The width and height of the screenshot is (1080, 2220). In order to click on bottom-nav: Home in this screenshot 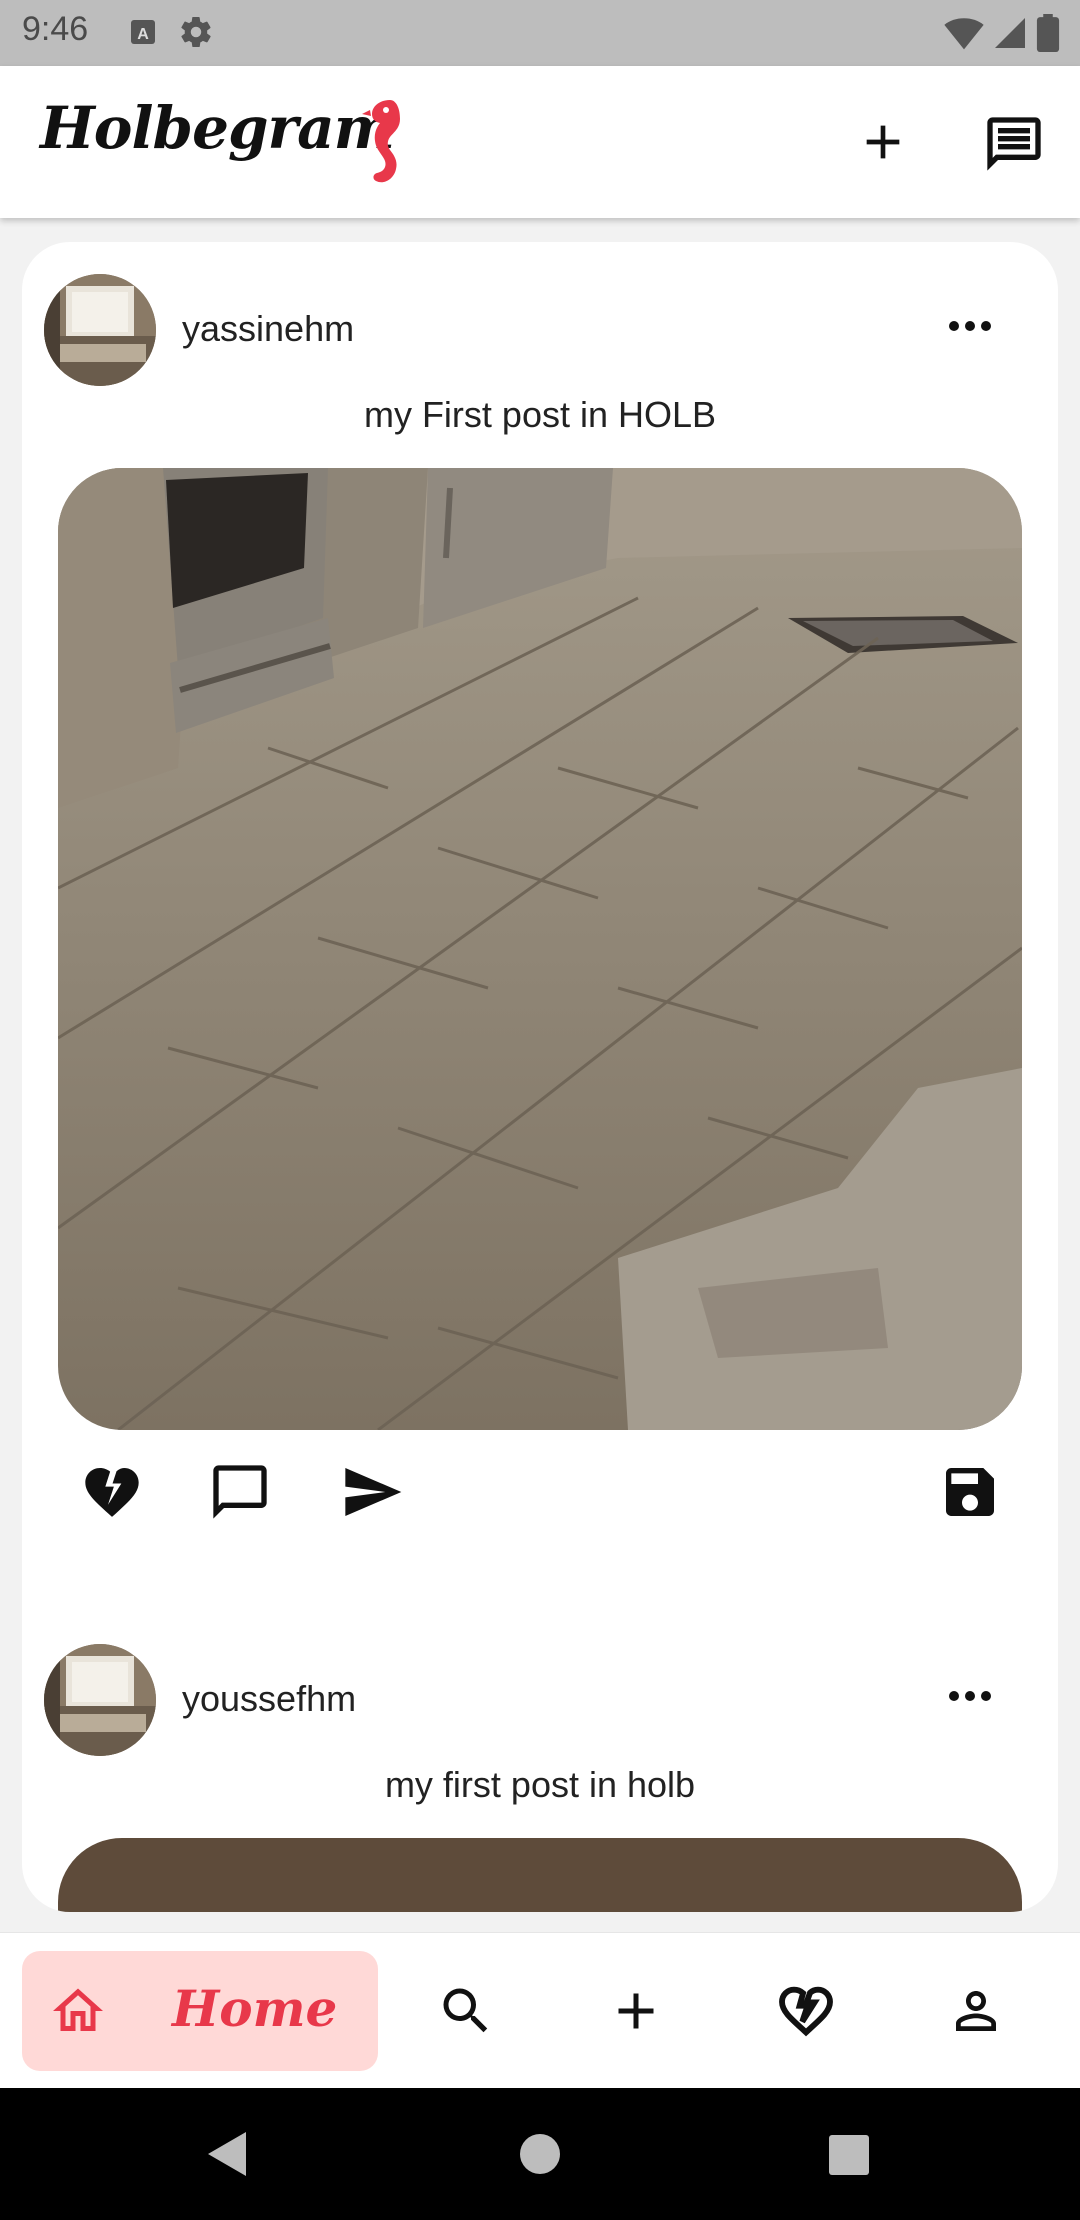, I will do `click(540, 2010)`.